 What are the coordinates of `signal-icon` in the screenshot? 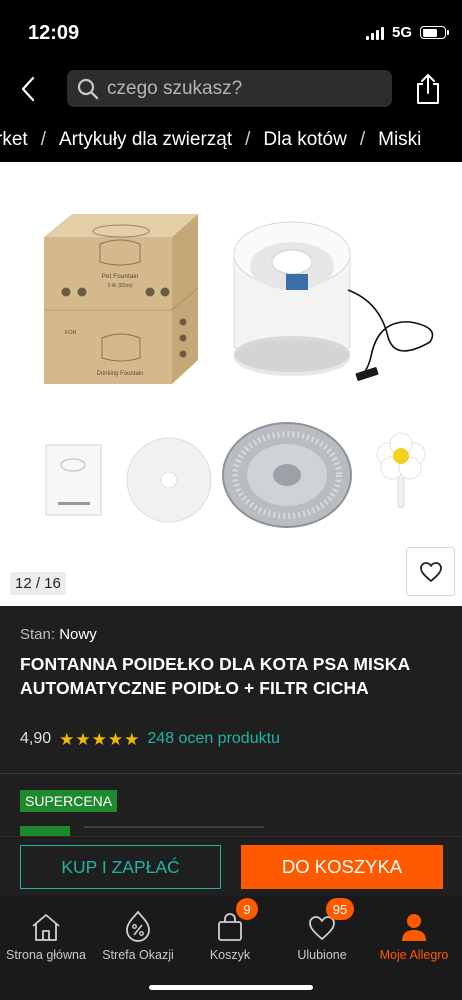 It's located at (374, 33).